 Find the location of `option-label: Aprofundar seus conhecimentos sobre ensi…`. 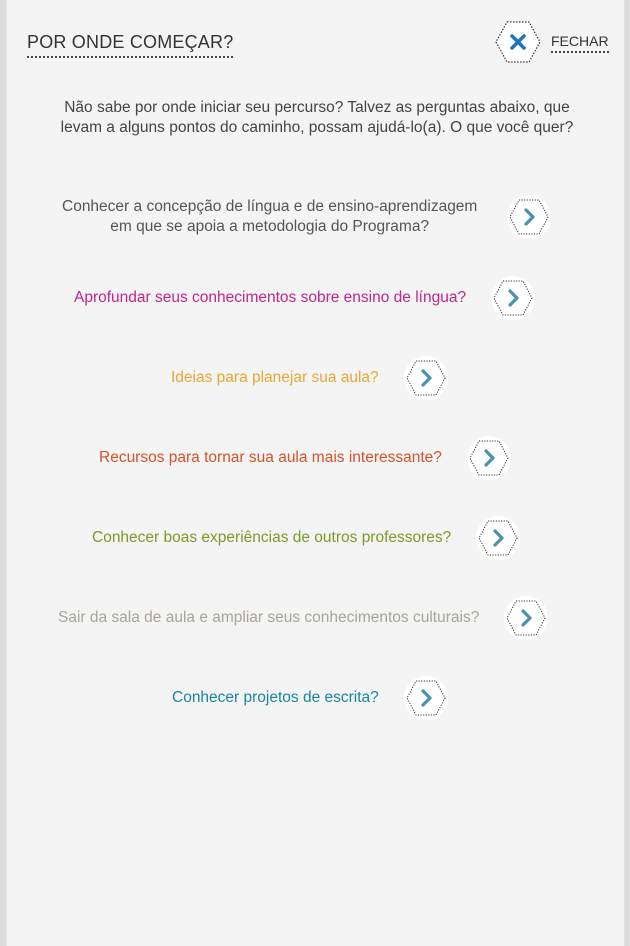

option-label: Aprofundar seus conhecimentos sobre ensi… is located at coordinates (270, 297).